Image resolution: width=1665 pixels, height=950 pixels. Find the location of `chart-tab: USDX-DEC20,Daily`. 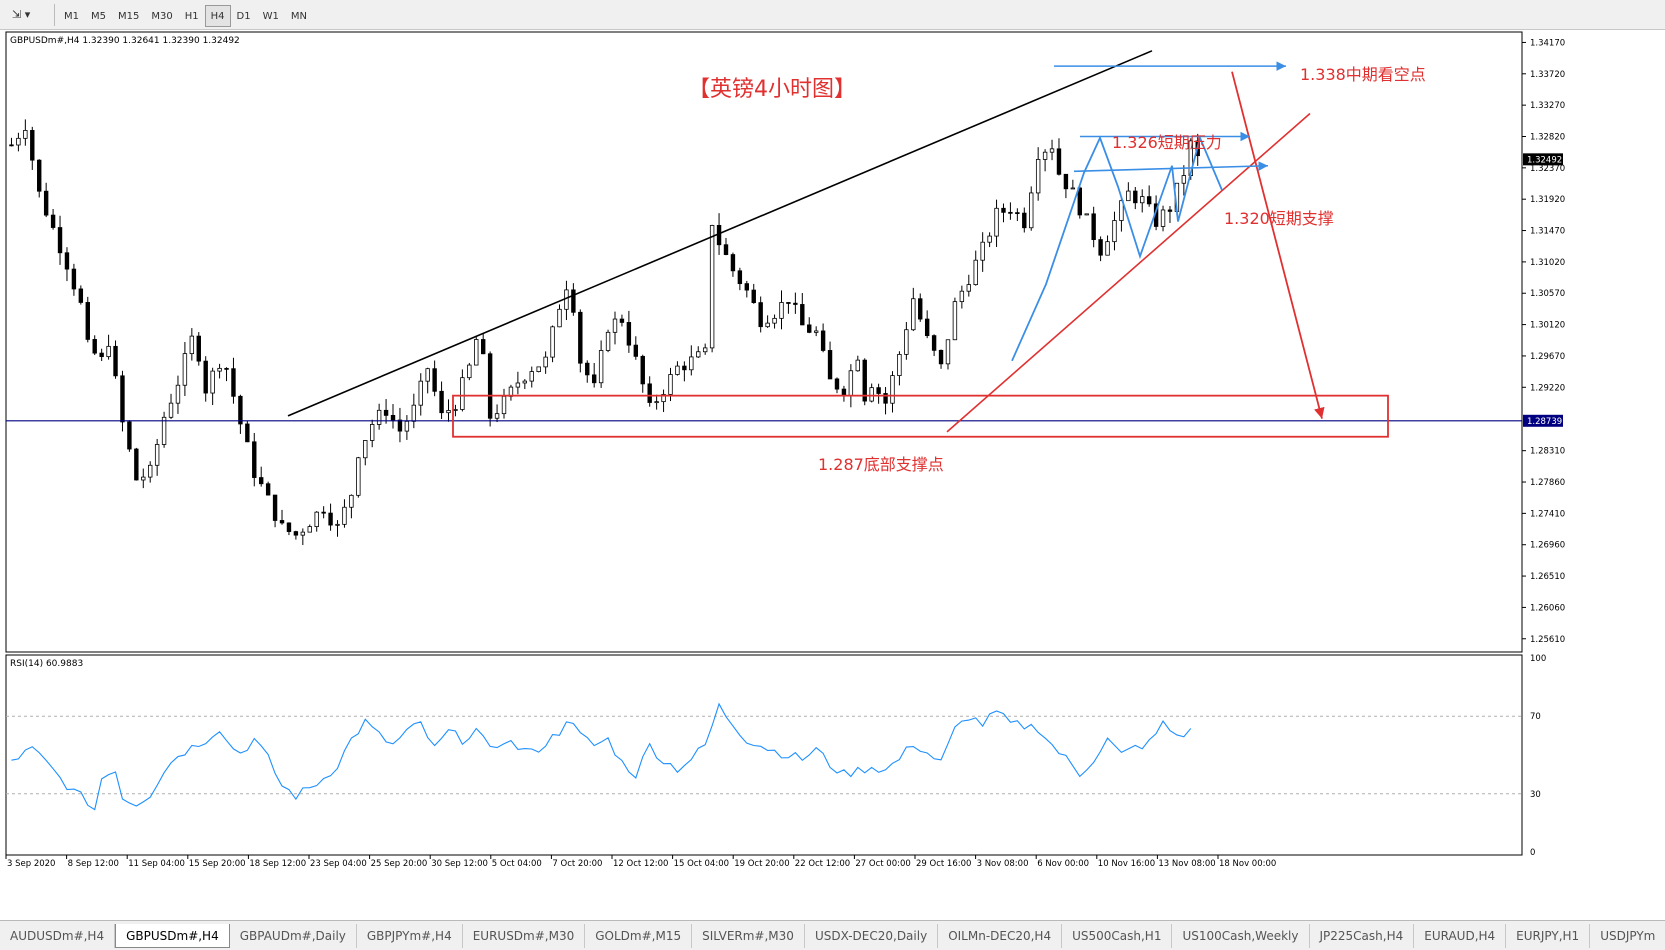

chart-tab: USDX-DEC20,Daily is located at coordinates (872, 936).